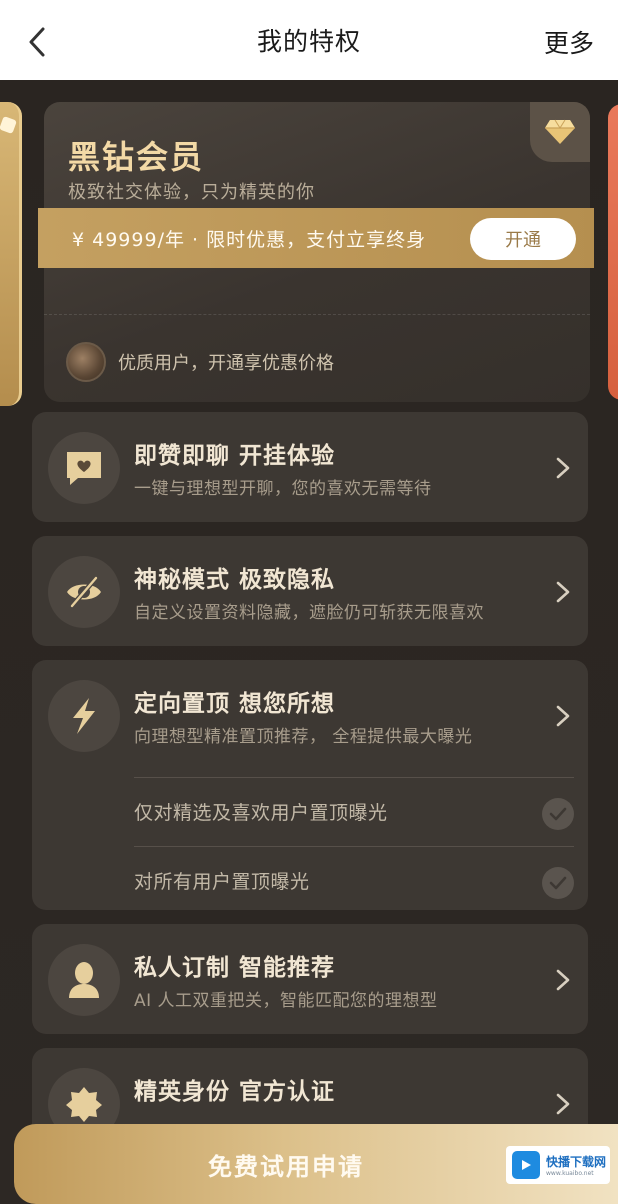  I want to click on diamond-icon, so click(560, 131).